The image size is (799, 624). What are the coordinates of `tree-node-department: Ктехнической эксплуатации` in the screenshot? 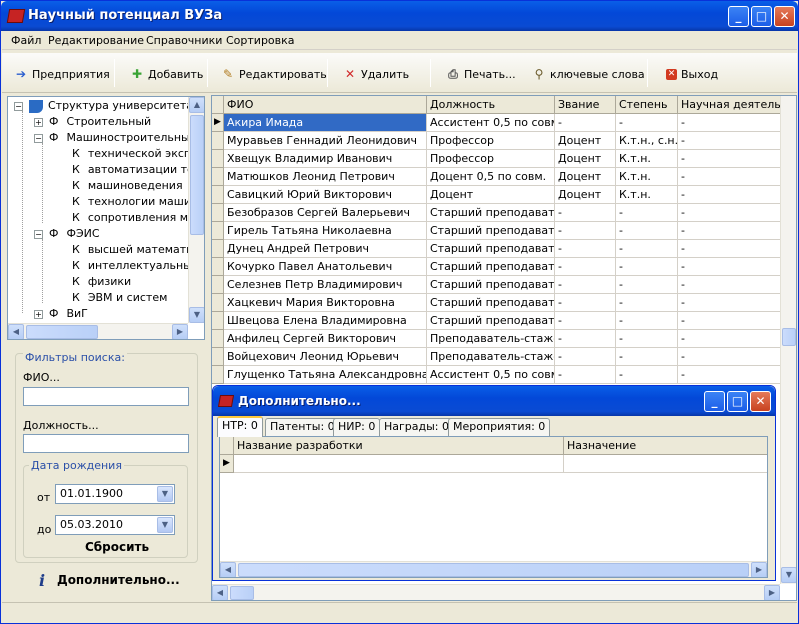 It's located at (138, 154).